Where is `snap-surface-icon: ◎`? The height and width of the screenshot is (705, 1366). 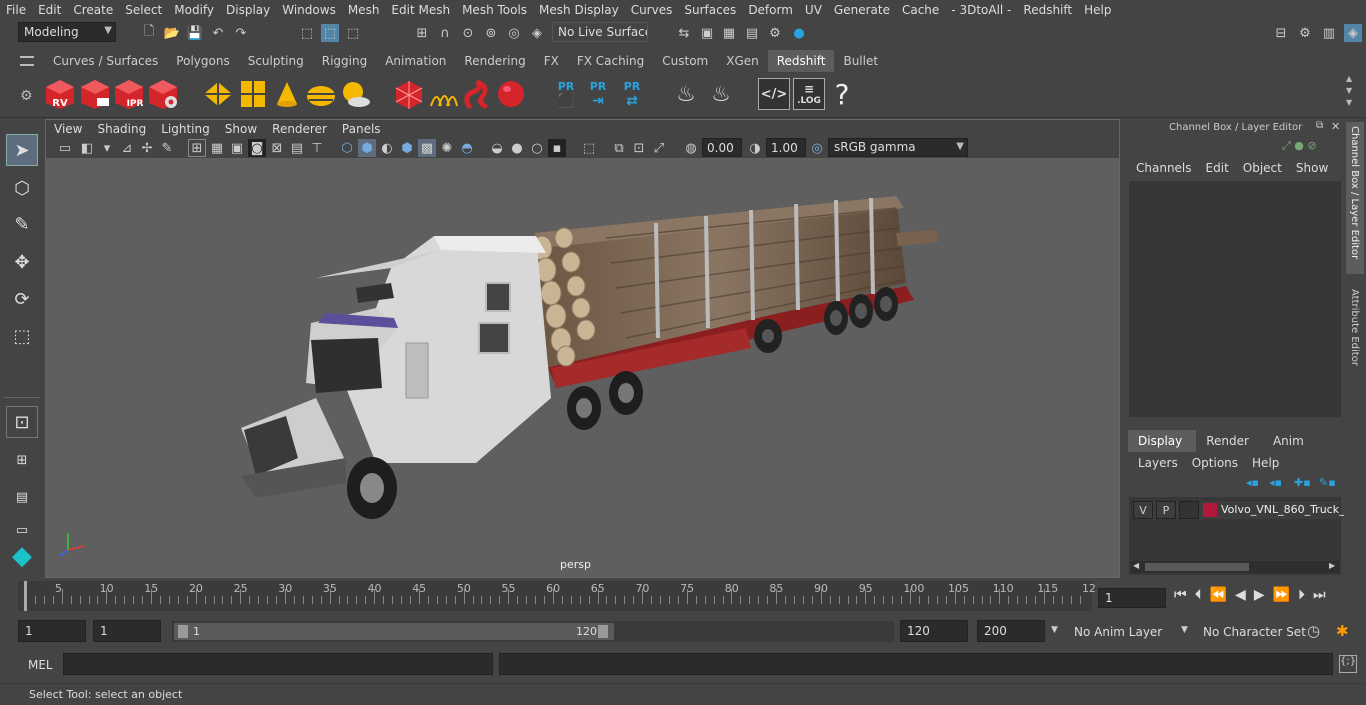 snap-surface-icon: ◎ is located at coordinates (514, 33).